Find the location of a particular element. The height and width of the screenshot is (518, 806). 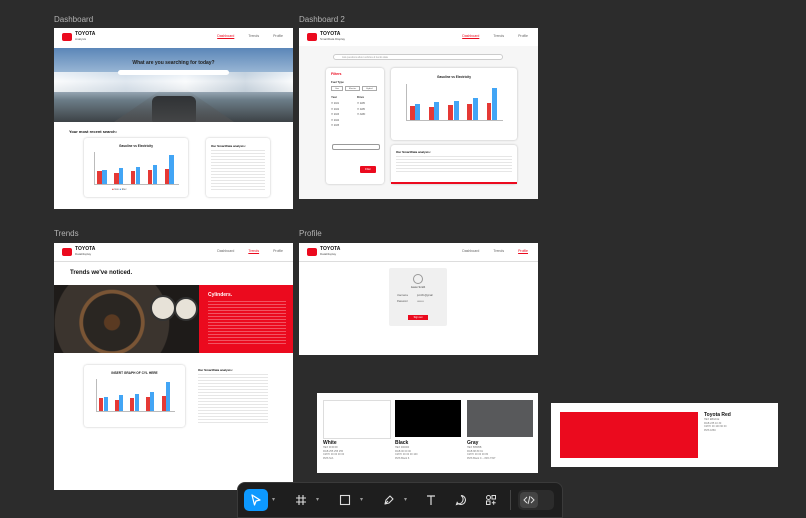

recent-search-title: Your most recent search: is located at coordinates (93, 131).